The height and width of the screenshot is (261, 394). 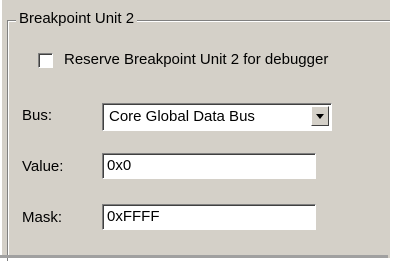 I want to click on chevron-down-icon, so click(x=320, y=116).